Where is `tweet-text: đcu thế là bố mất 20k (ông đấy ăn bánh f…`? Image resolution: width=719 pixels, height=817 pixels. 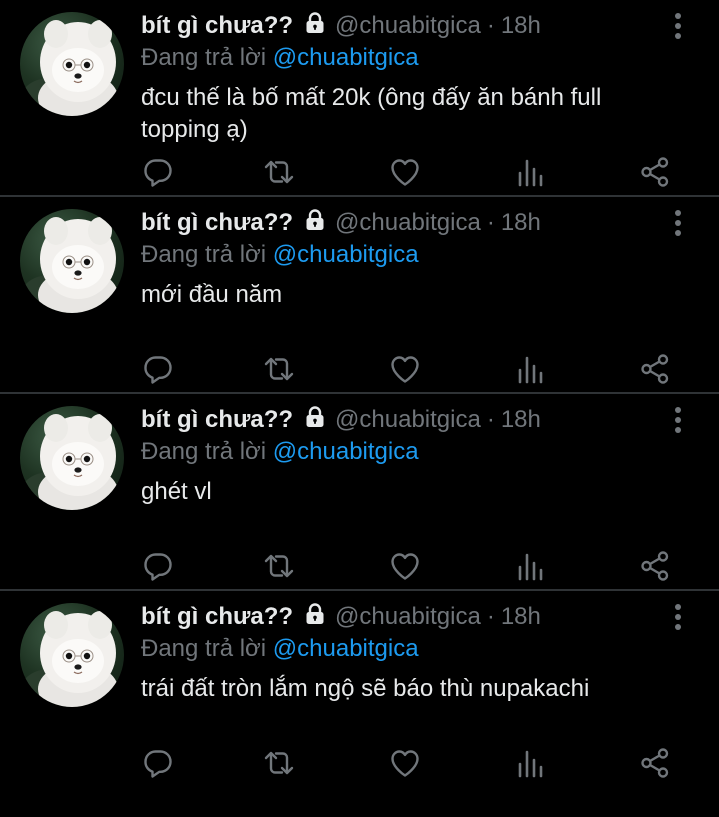
tweet-text: đcu thế là bố mất 20k (ông đấy ăn bánh f… is located at coordinates (371, 113).